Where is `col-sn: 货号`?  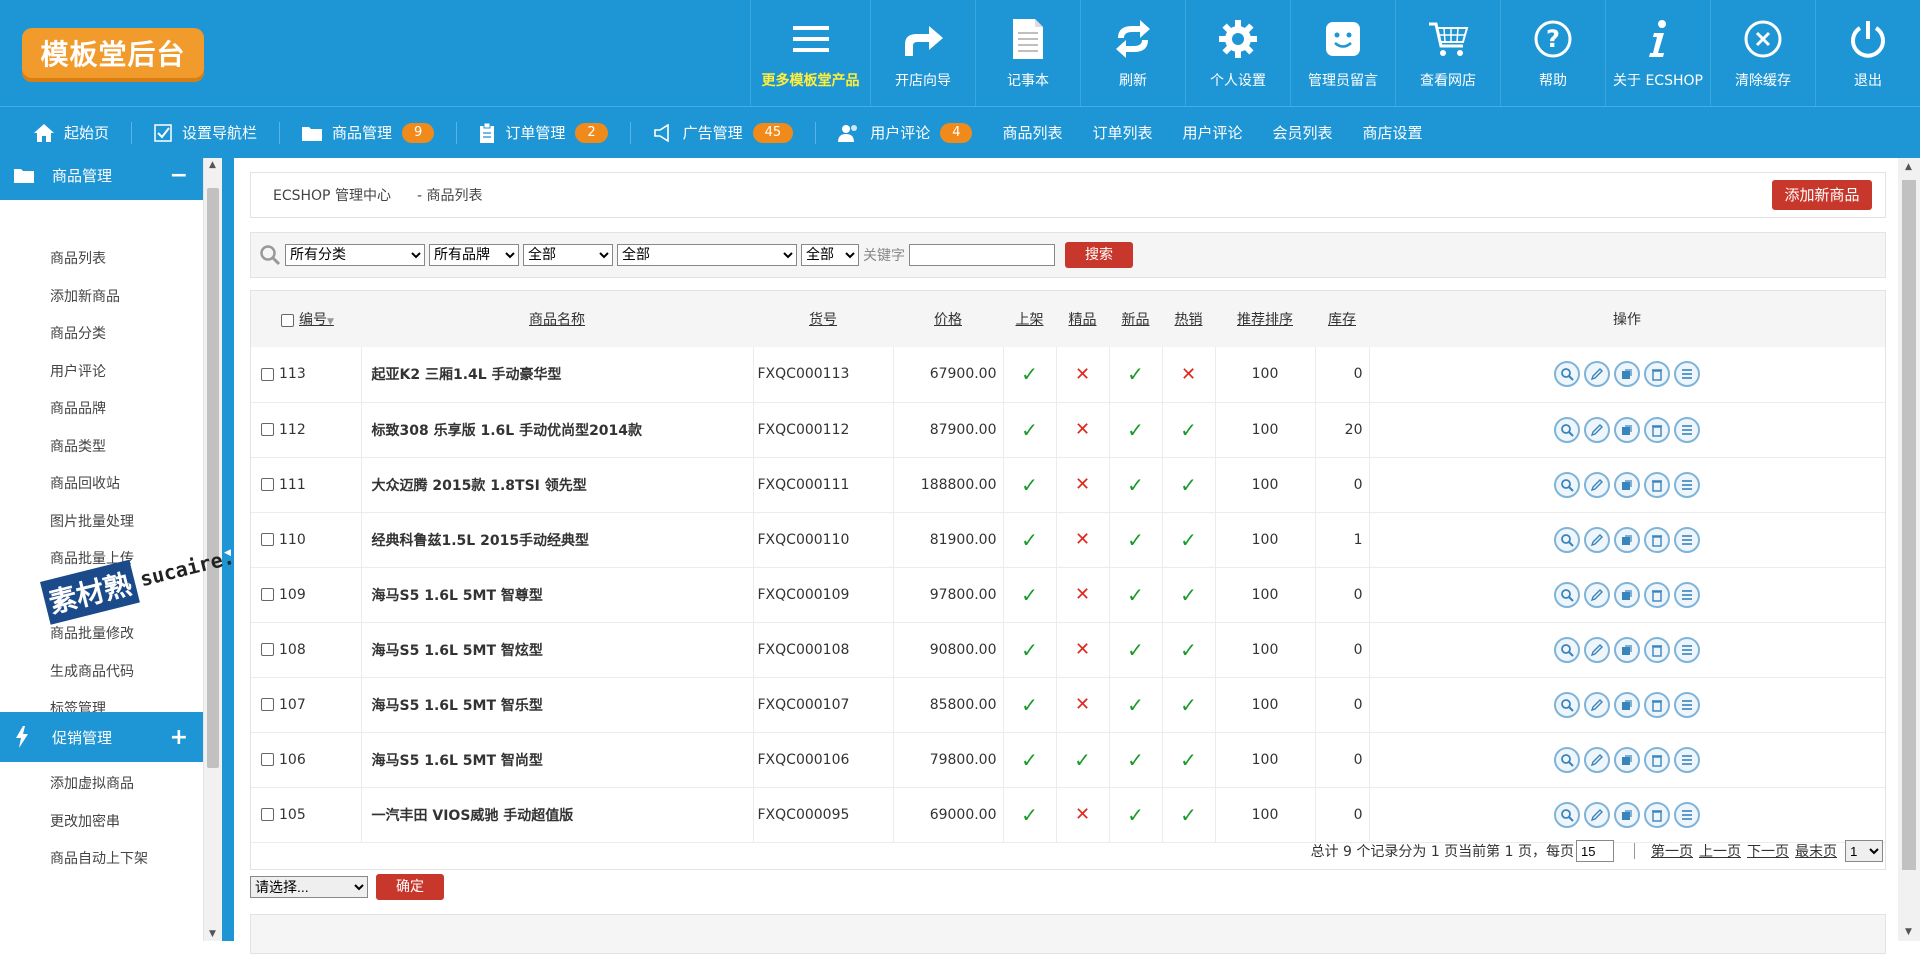
col-sn: 货号 is located at coordinates (823, 319).